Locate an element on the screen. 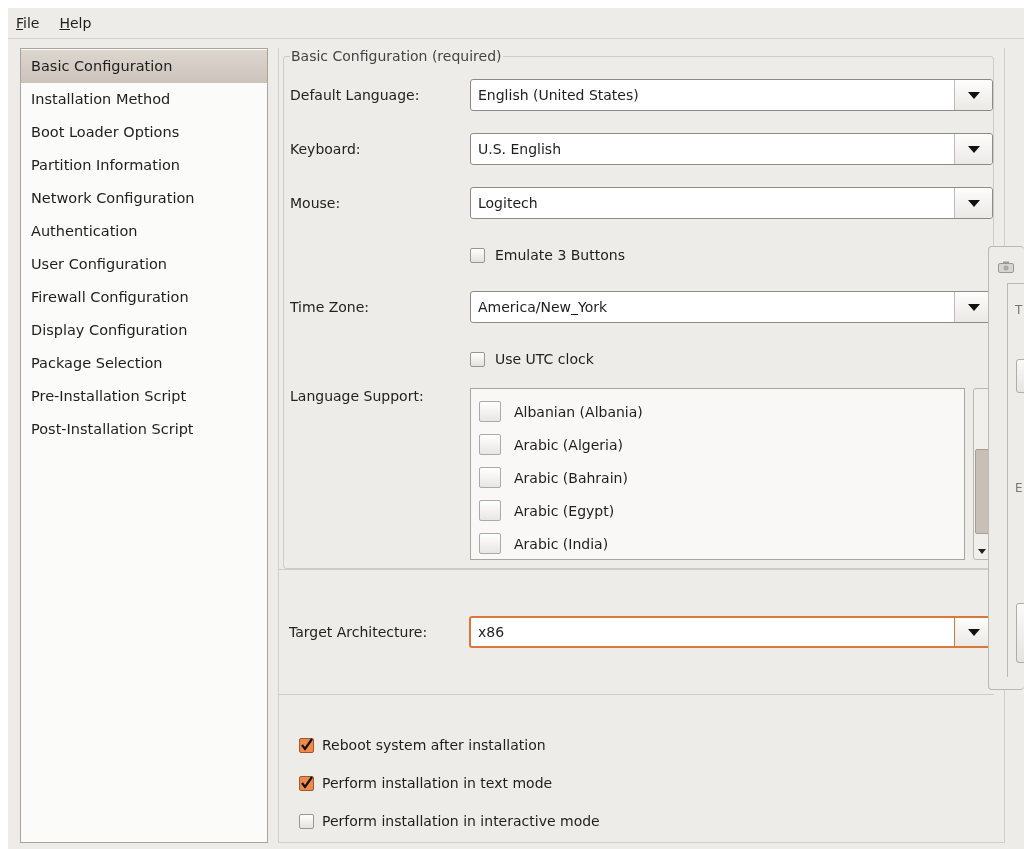 The image size is (1024, 849). window-text: T is located at coordinates (1019, 310).